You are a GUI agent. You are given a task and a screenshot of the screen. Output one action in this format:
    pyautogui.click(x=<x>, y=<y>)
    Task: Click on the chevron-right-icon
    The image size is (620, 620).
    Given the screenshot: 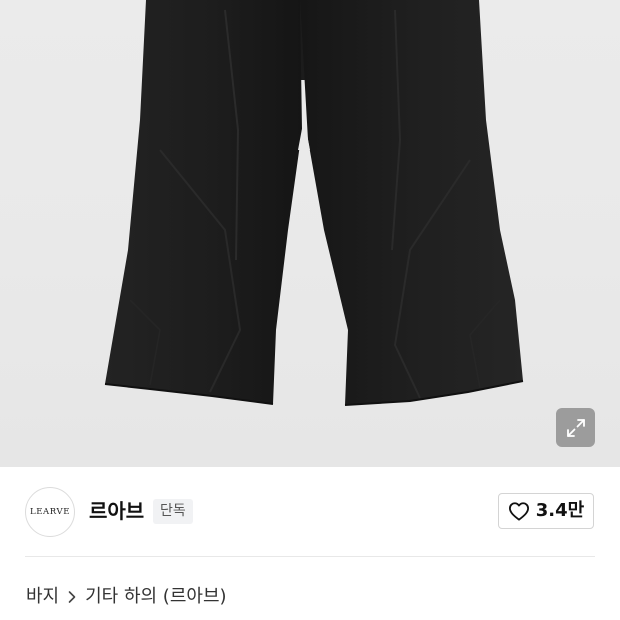 What is the action you would take?
    pyautogui.click(x=72, y=597)
    